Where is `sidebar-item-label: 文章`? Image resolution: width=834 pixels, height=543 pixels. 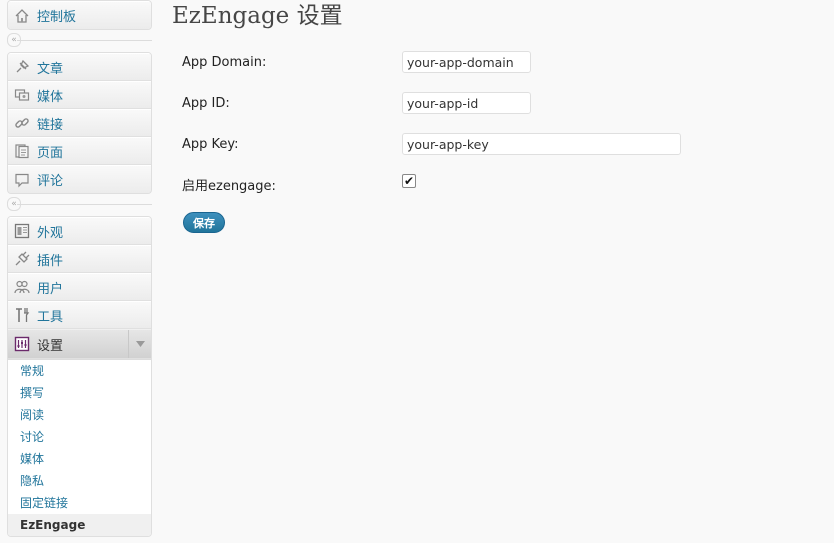 sidebar-item-label: 文章 is located at coordinates (50, 69).